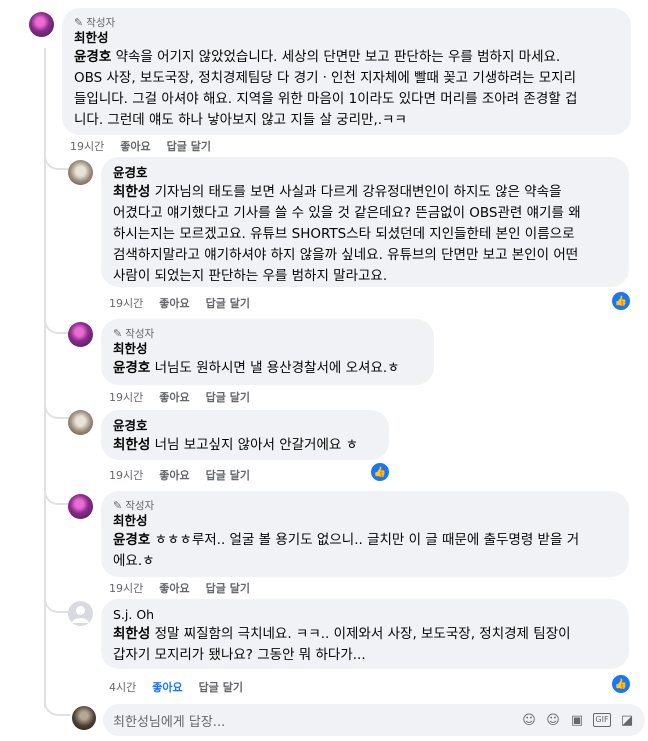 The width and height of the screenshot is (648, 741). Describe the element at coordinates (256, 368) in the screenshot. I see `comment-text: 윤경호 너님도 원하시면 낼 용산경찰서에 오셔요.ㅎ` at that location.